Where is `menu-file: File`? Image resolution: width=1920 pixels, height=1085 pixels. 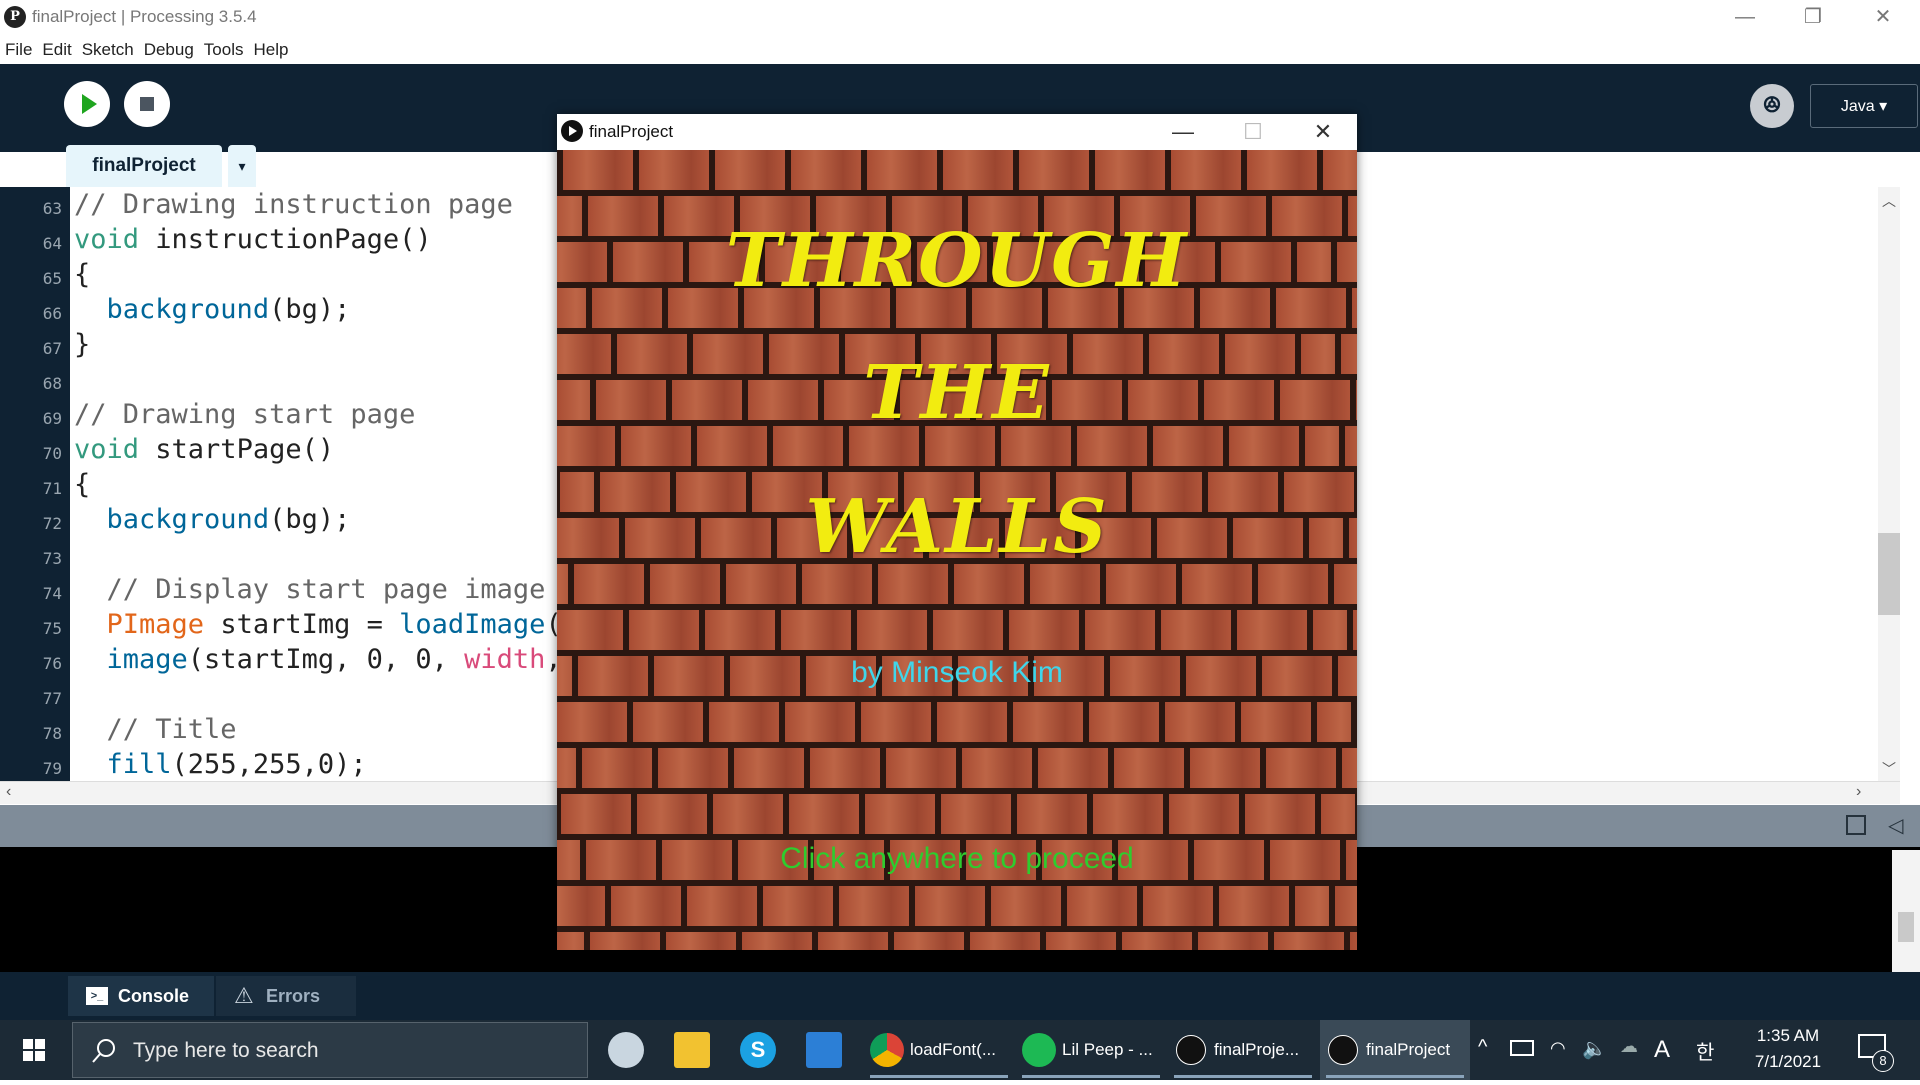 menu-file: File is located at coordinates (18, 48).